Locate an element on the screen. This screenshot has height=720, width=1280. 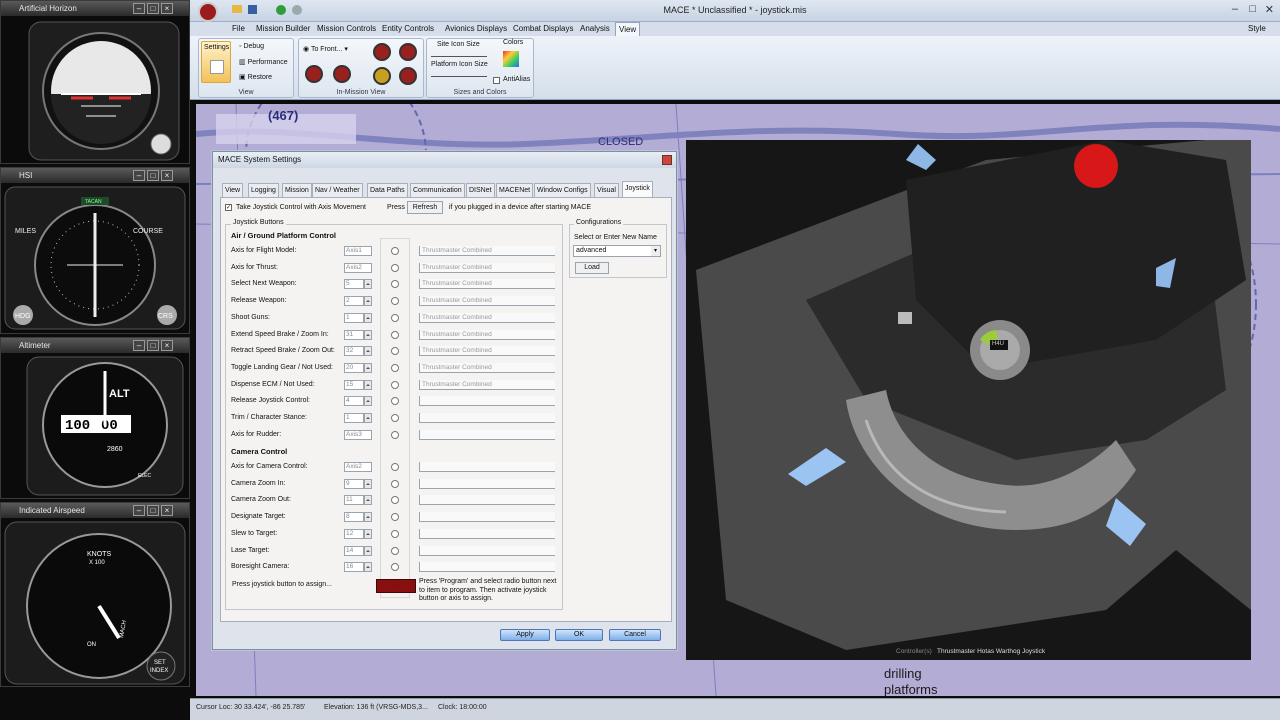
knob-icon is located at coordinates (161, 144).